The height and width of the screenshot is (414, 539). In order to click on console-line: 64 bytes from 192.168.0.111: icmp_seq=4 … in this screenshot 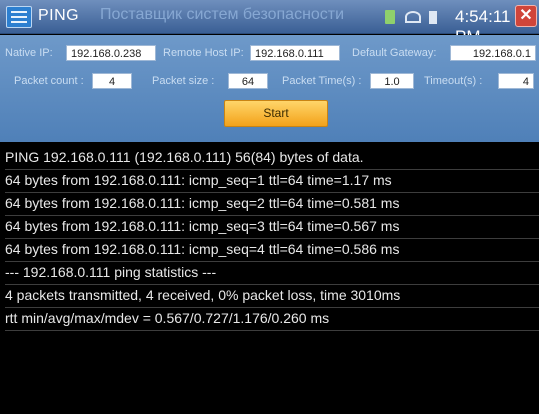, I will do `click(272, 250)`.